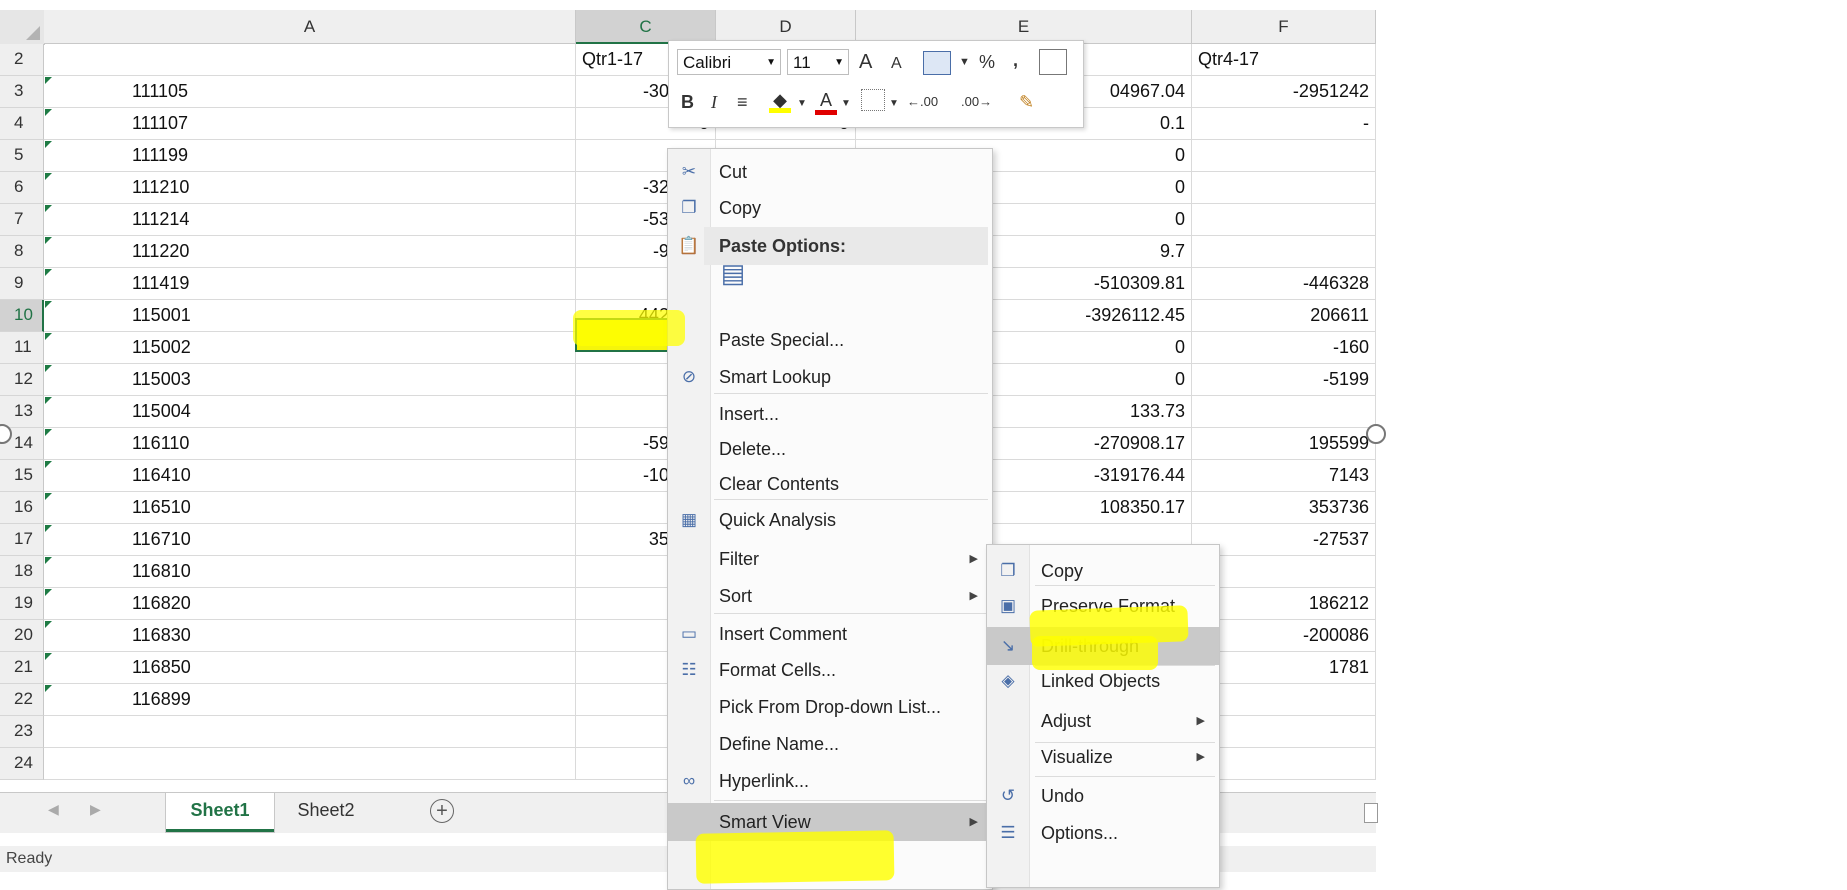  I want to click on row-header: 13, so click(22, 412).